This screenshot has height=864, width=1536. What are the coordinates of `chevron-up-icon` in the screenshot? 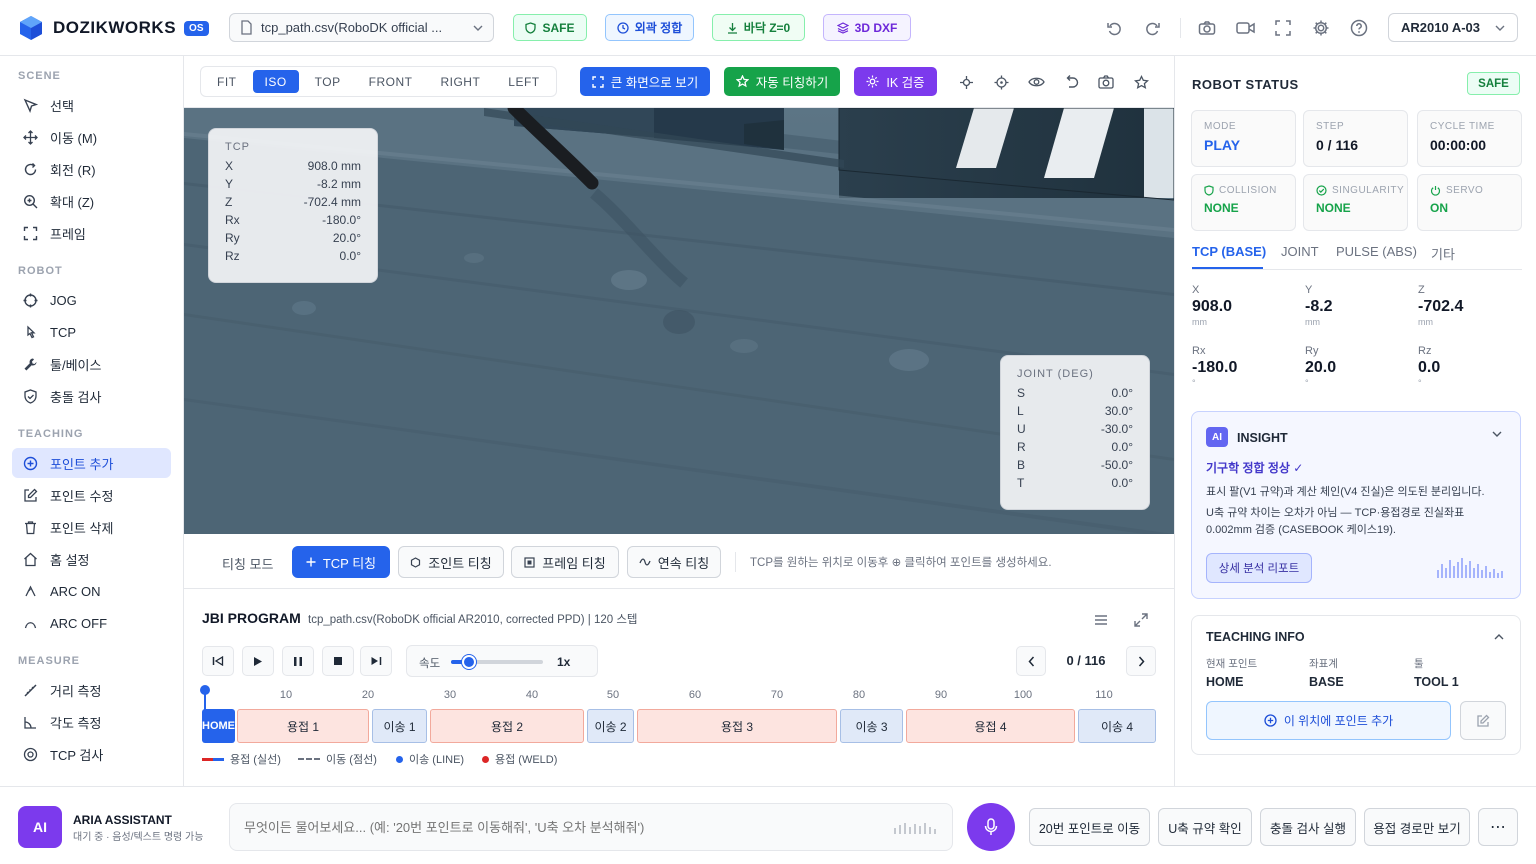 It's located at (1499, 637).